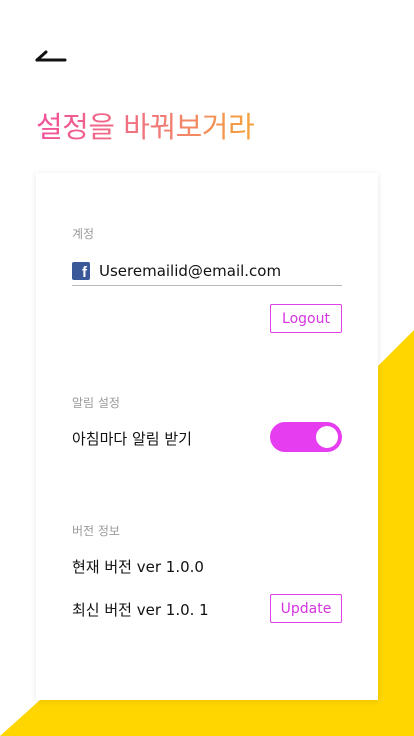  I want to click on latest-version-text: 최신 버전 ver 1.0. 1, so click(140, 610).